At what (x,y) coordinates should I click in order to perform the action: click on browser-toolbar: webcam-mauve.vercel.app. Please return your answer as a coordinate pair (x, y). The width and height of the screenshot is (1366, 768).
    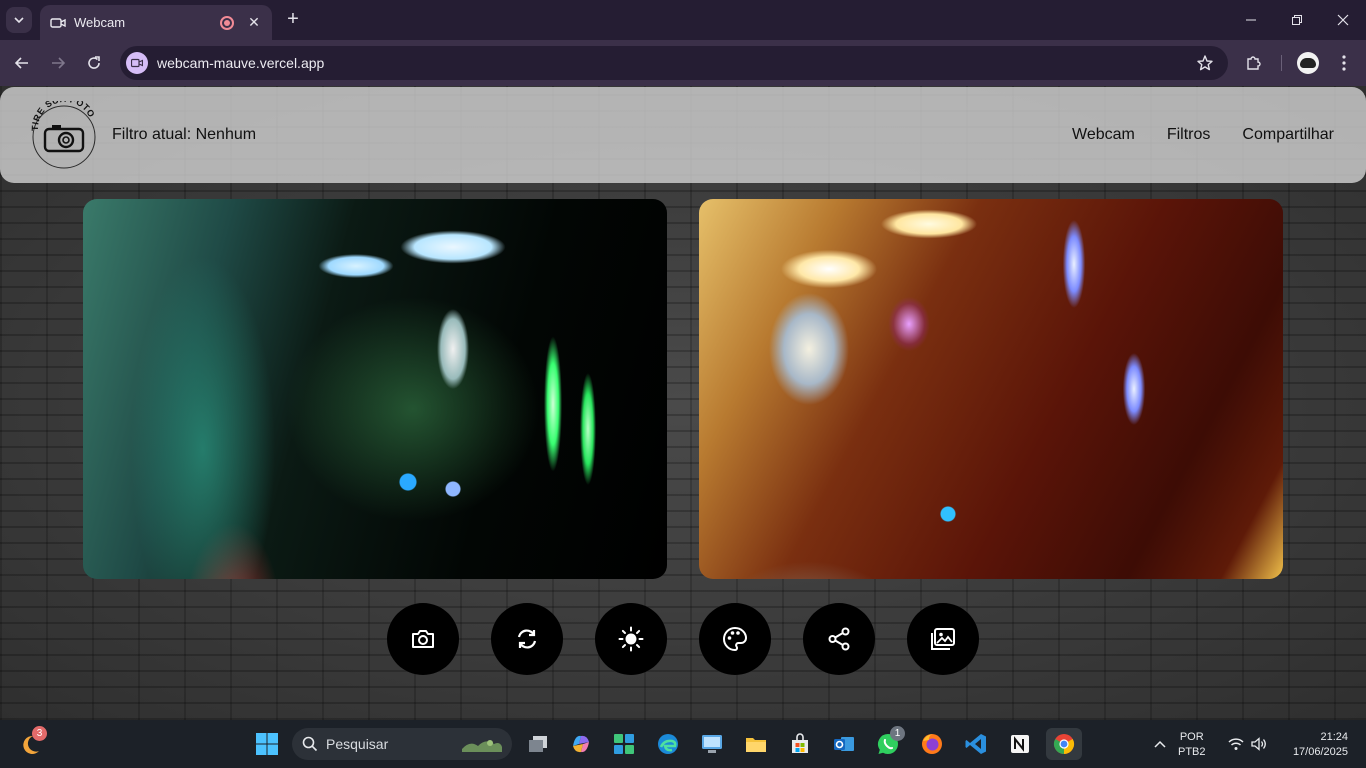
    Looking at the image, I should click on (683, 63).